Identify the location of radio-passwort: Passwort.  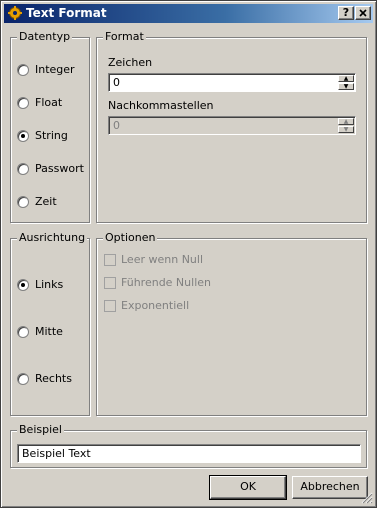
(50, 168).